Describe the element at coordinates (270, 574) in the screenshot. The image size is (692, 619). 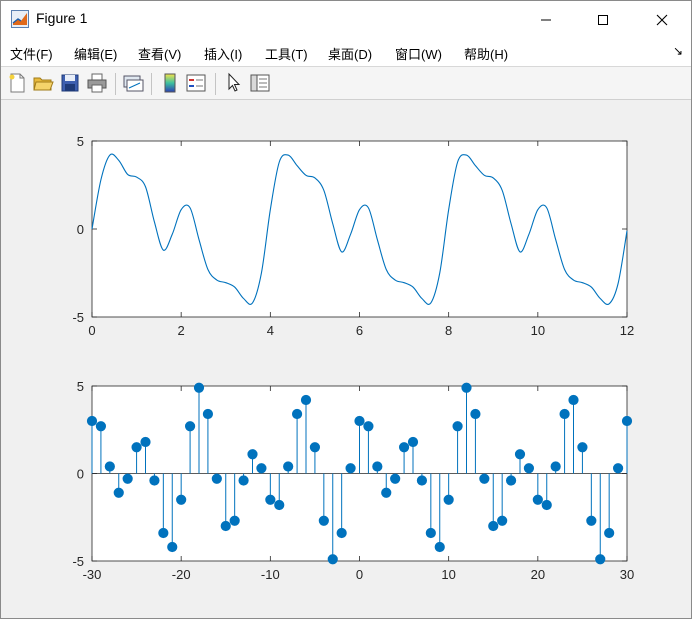
I see `x-tick-label: -10` at that location.